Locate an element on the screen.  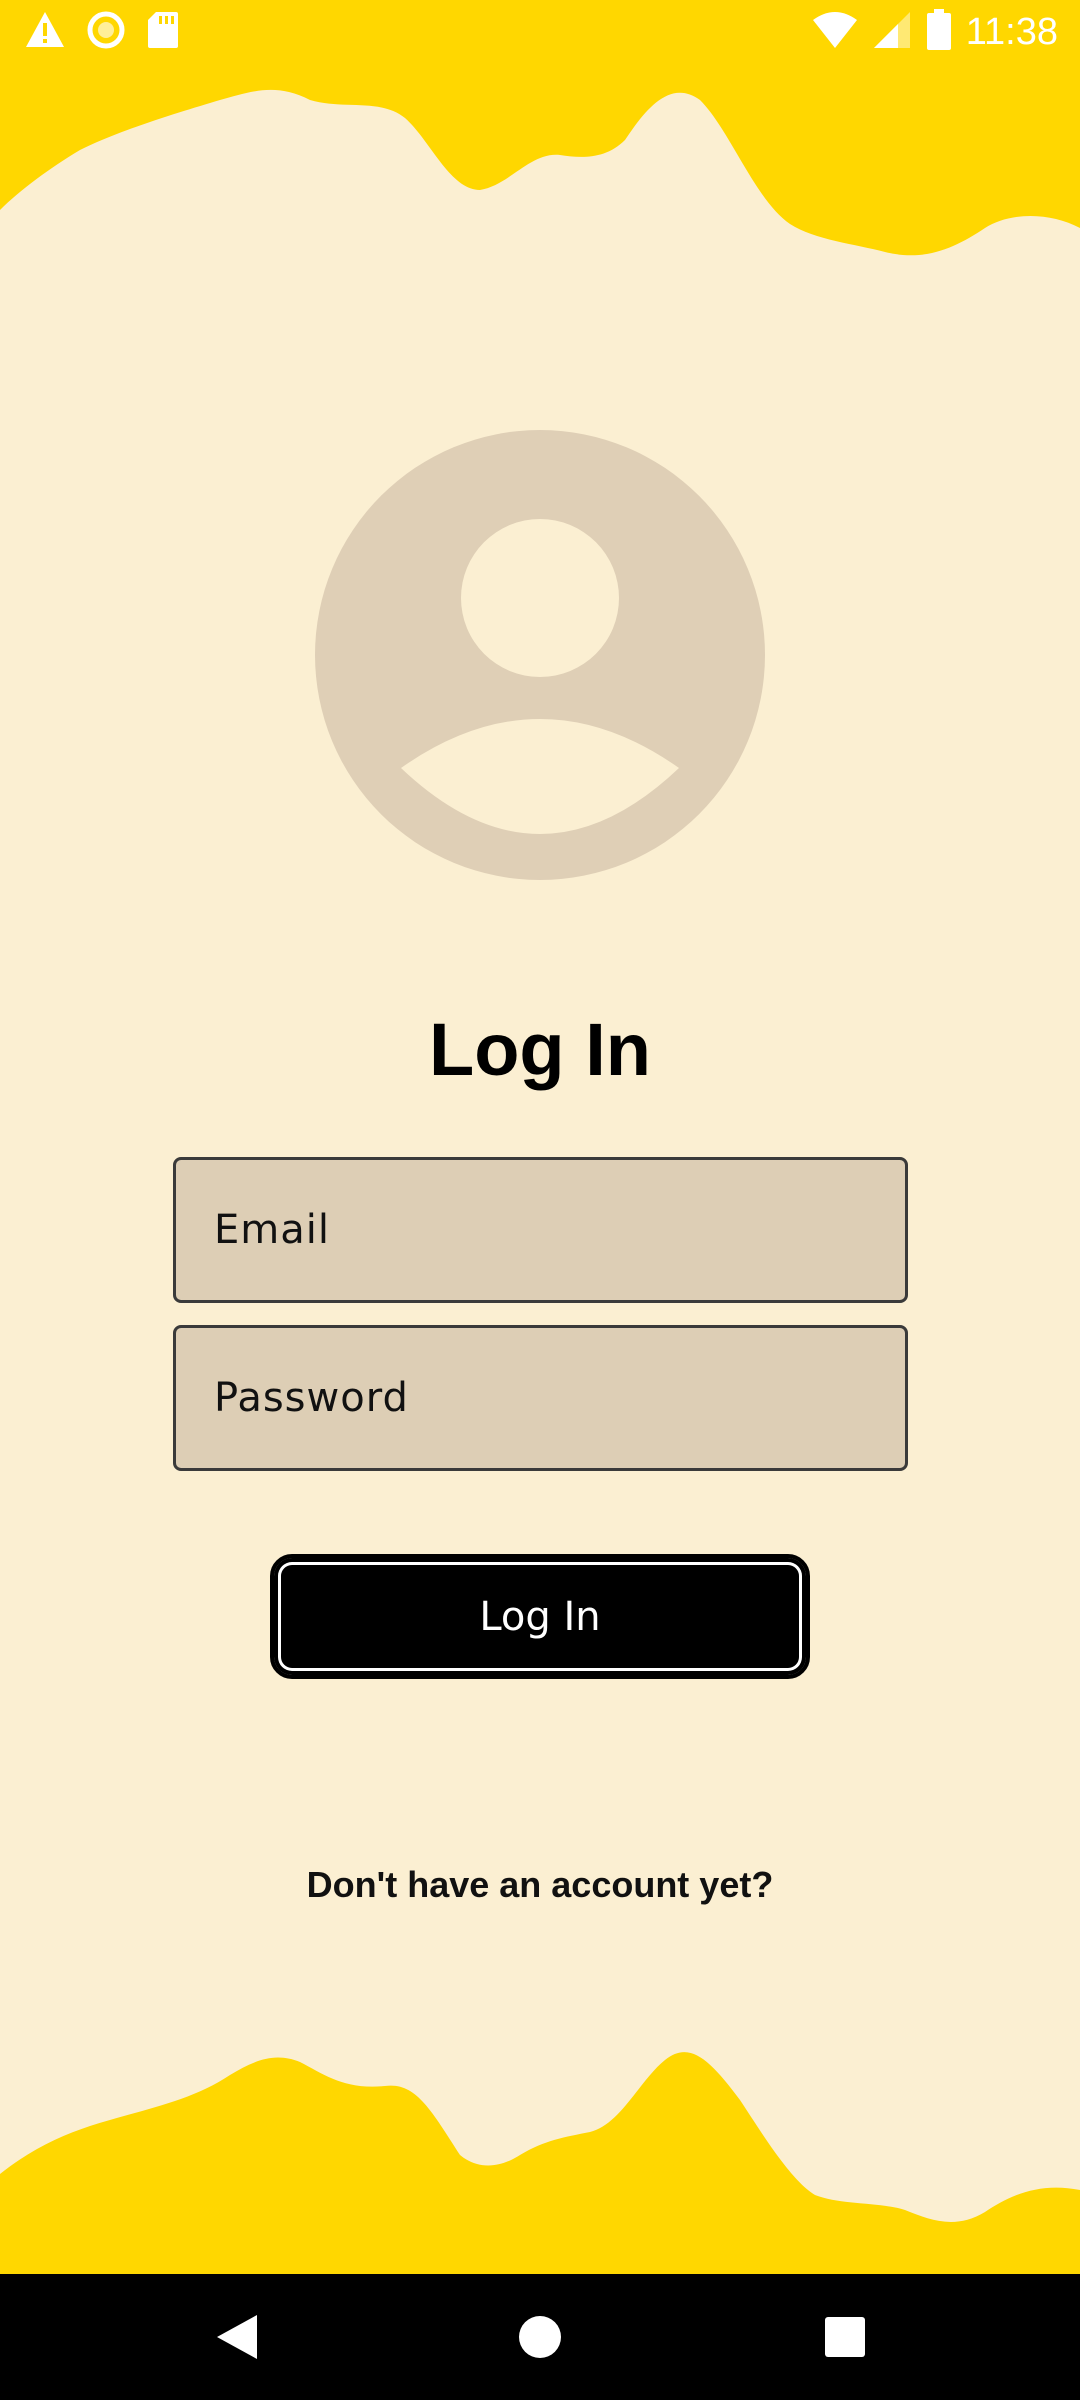
recents-icon is located at coordinates (845, 2337).